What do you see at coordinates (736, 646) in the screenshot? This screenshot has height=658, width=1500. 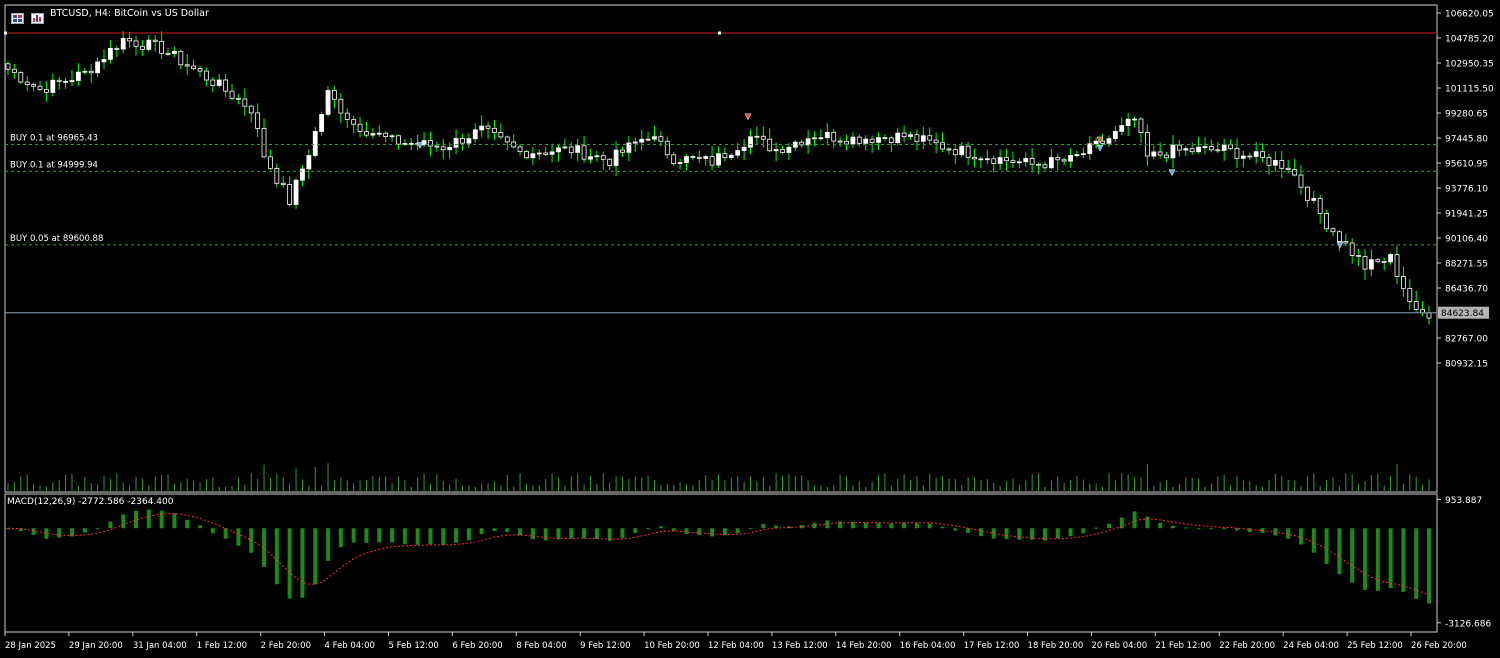 I see `time-tick-label: 12 Feb 04:00` at bounding box center [736, 646].